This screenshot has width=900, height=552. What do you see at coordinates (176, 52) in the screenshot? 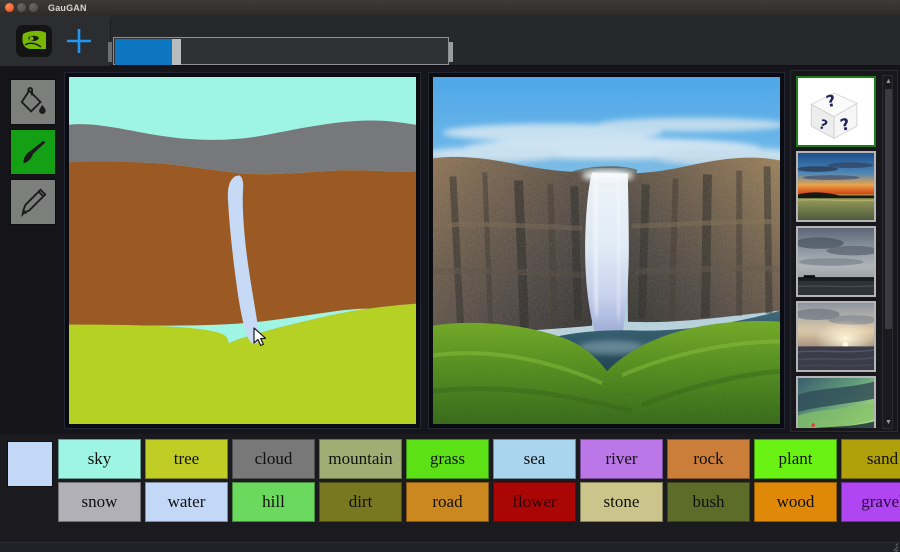
I see `slider-handle` at bounding box center [176, 52].